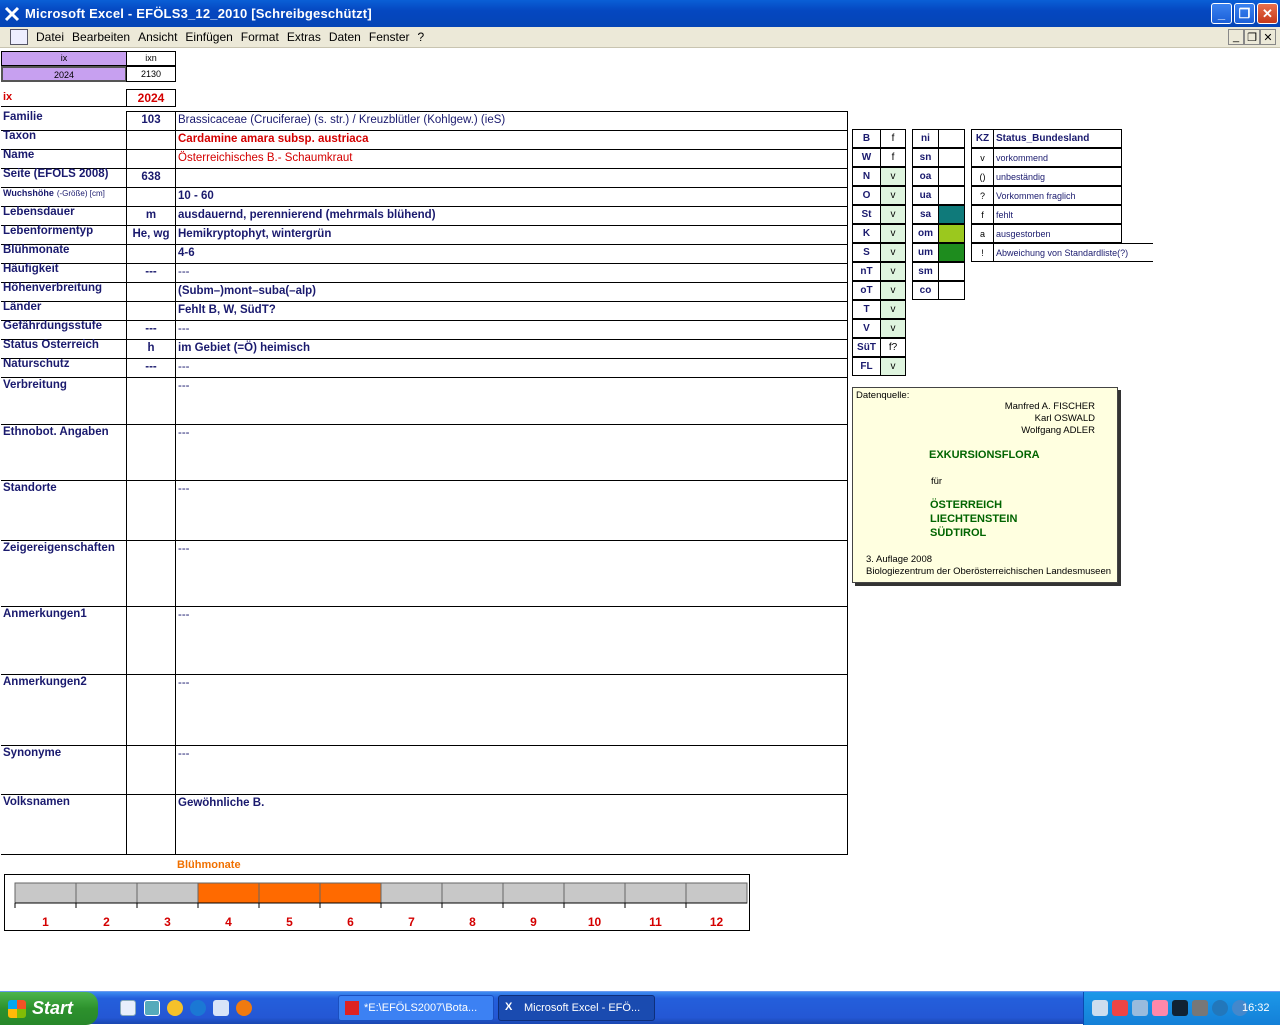  Describe the element at coordinates (1221, 13) in the screenshot. I see `minimize-button: _` at that location.